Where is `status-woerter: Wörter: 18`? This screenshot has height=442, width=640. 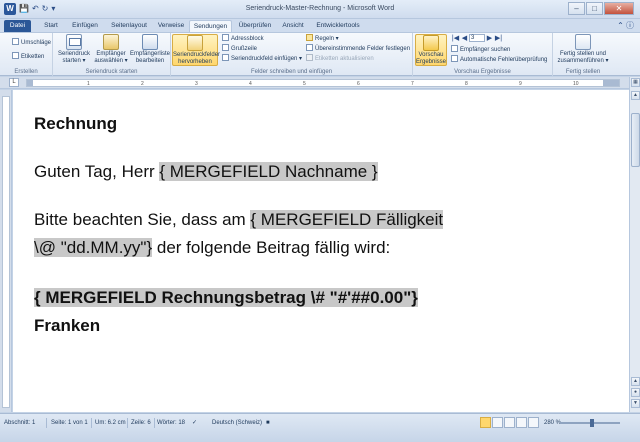 status-woerter: Wörter: 18 is located at coordinates (171, 423).